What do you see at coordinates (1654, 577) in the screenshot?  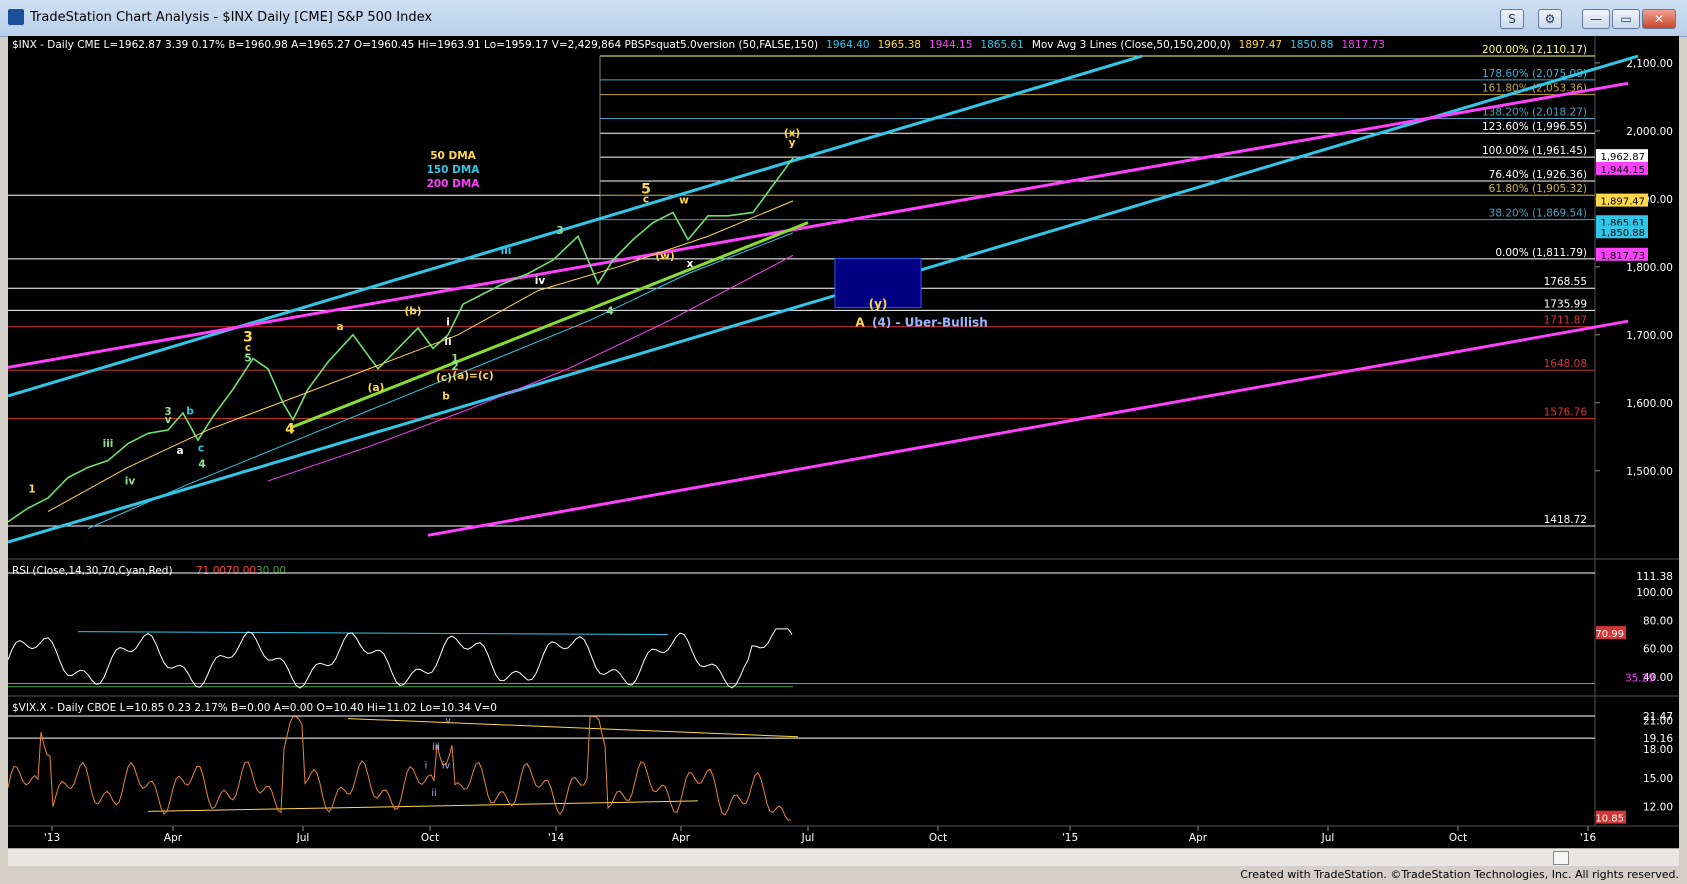 I see `rsi-tick-label: 111.38` at bounding box center [1654, 577].